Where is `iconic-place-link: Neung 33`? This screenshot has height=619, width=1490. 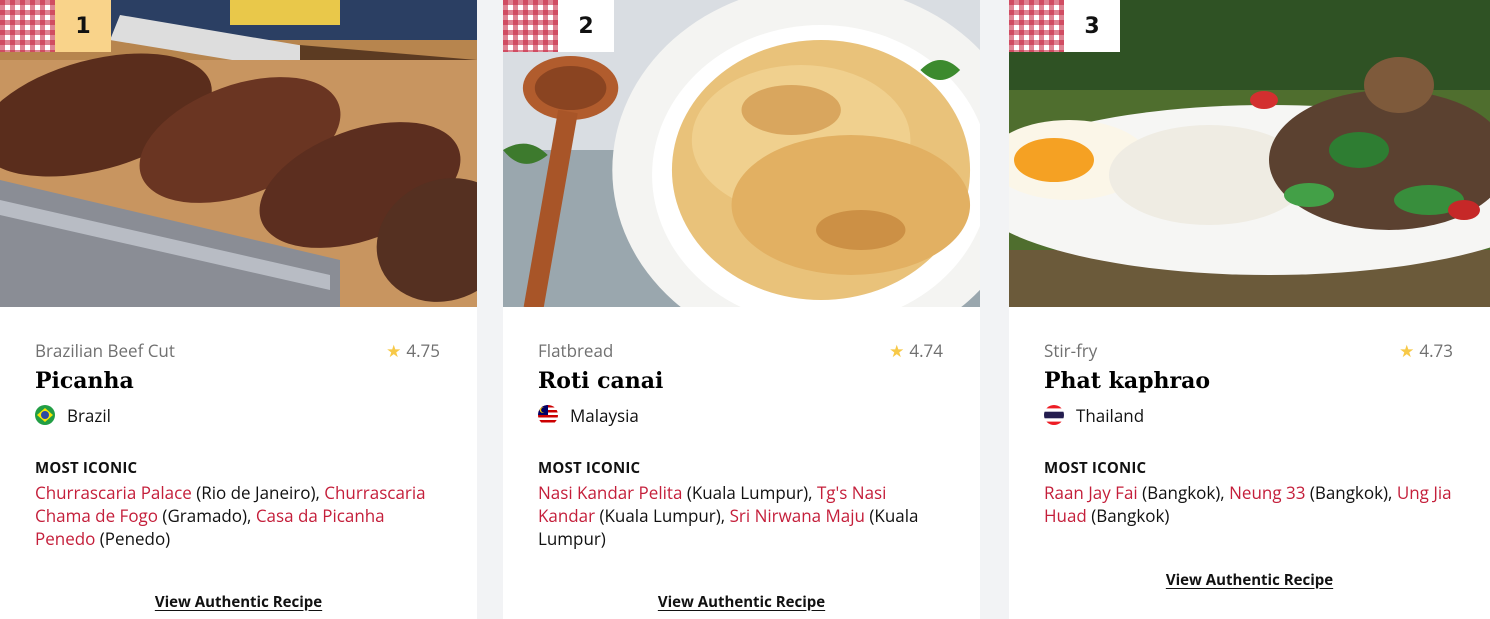 iconic-place-link: Neung 33 is located at coordinates (1267, 492).